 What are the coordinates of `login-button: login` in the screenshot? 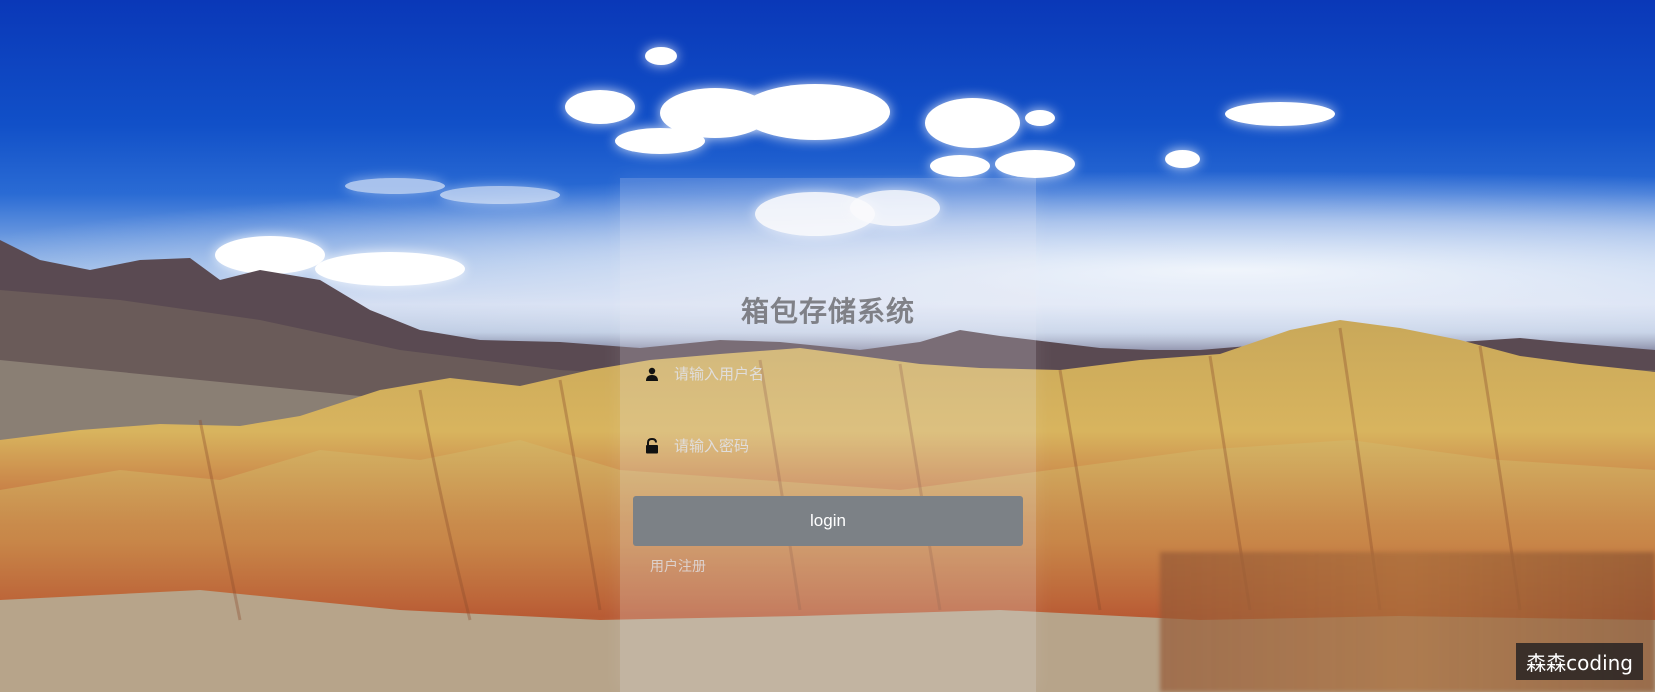 It's located at (828, 521).